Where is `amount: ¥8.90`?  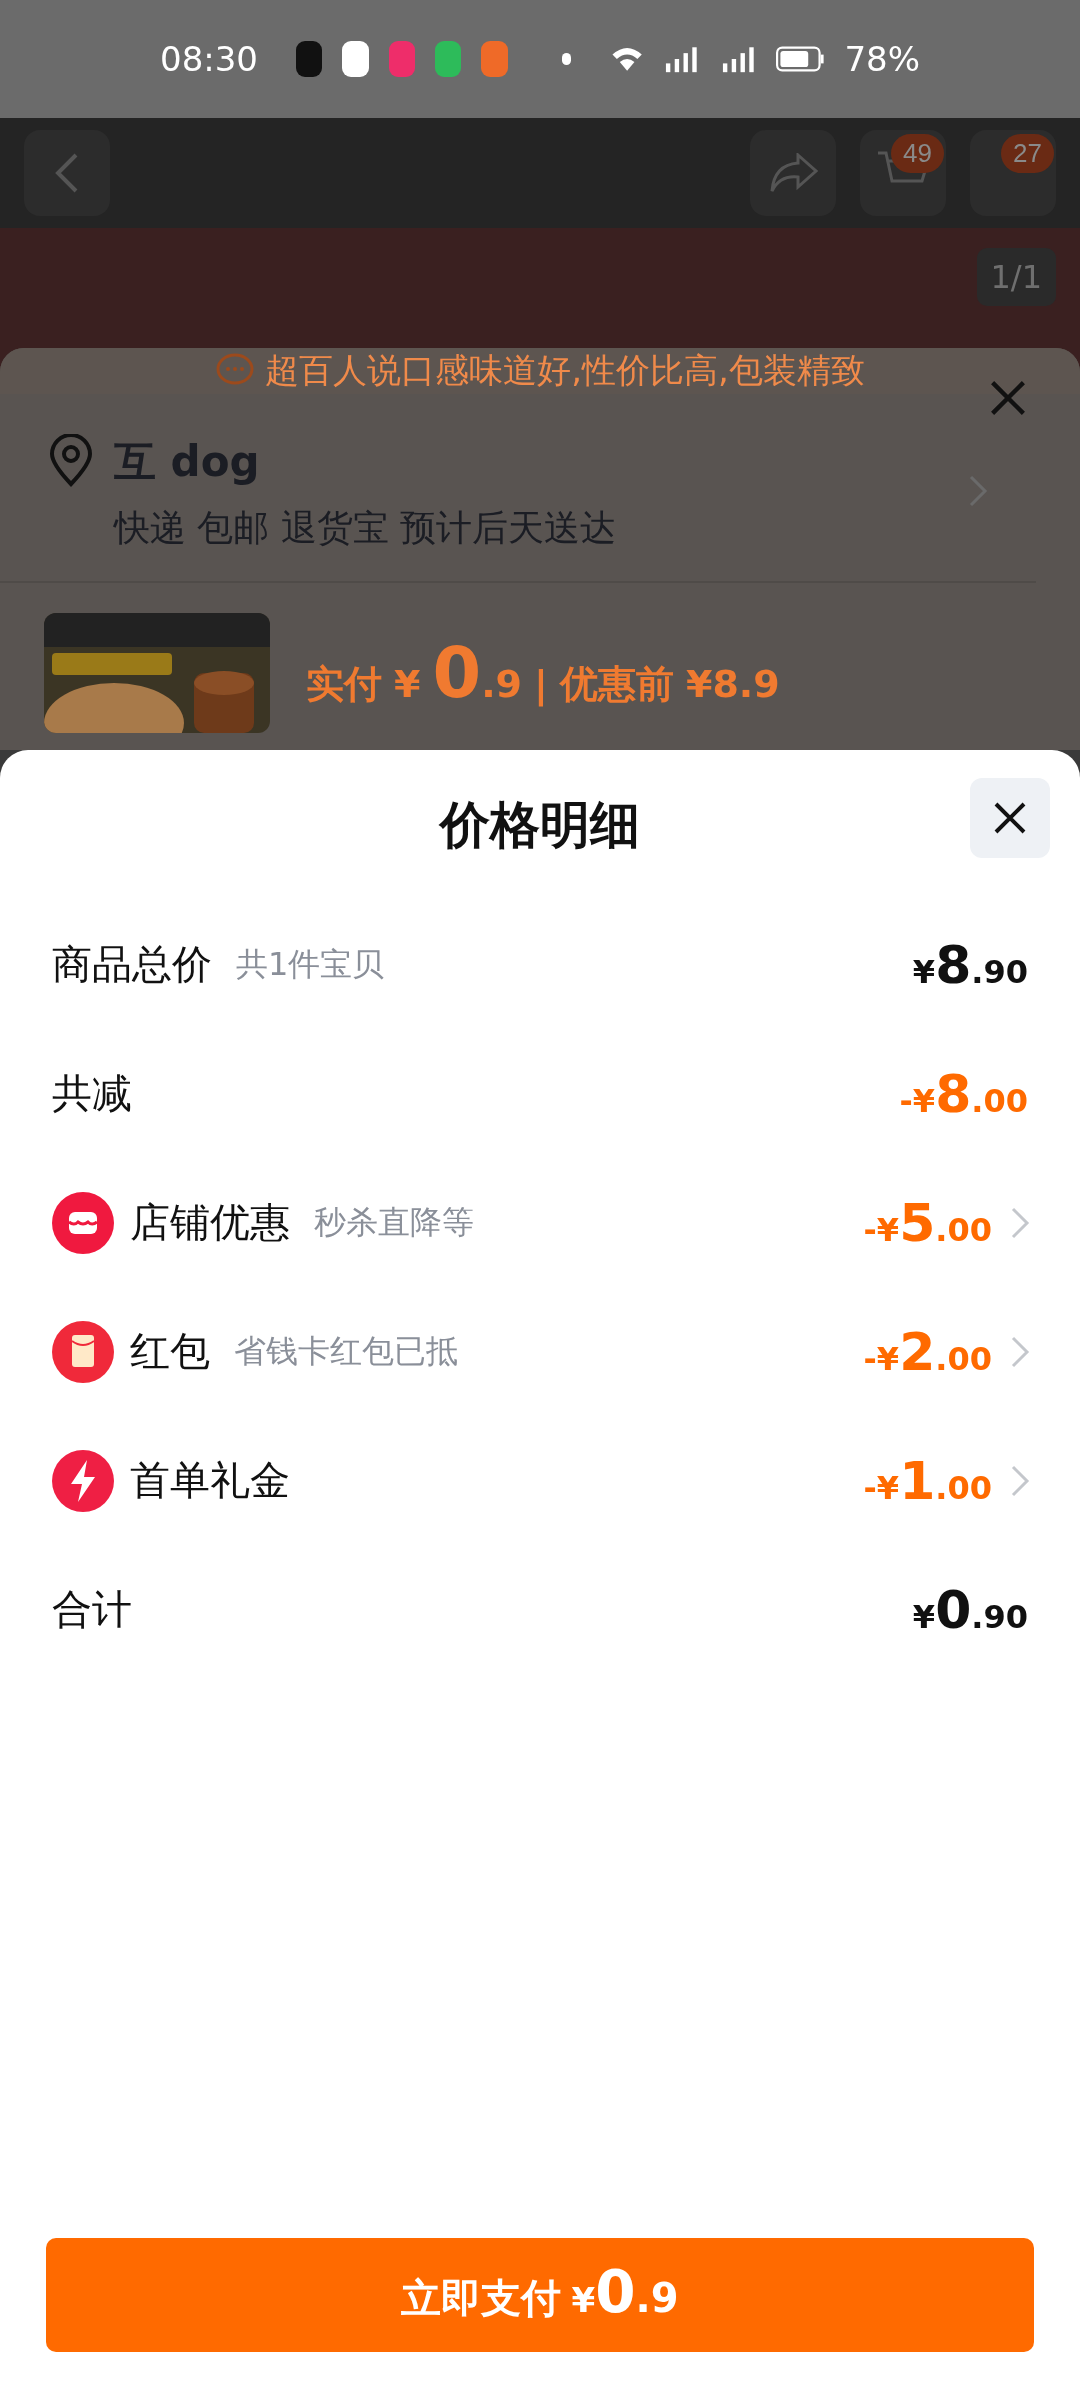 amount: ¥8.90 is located at coordinates (970, 964).